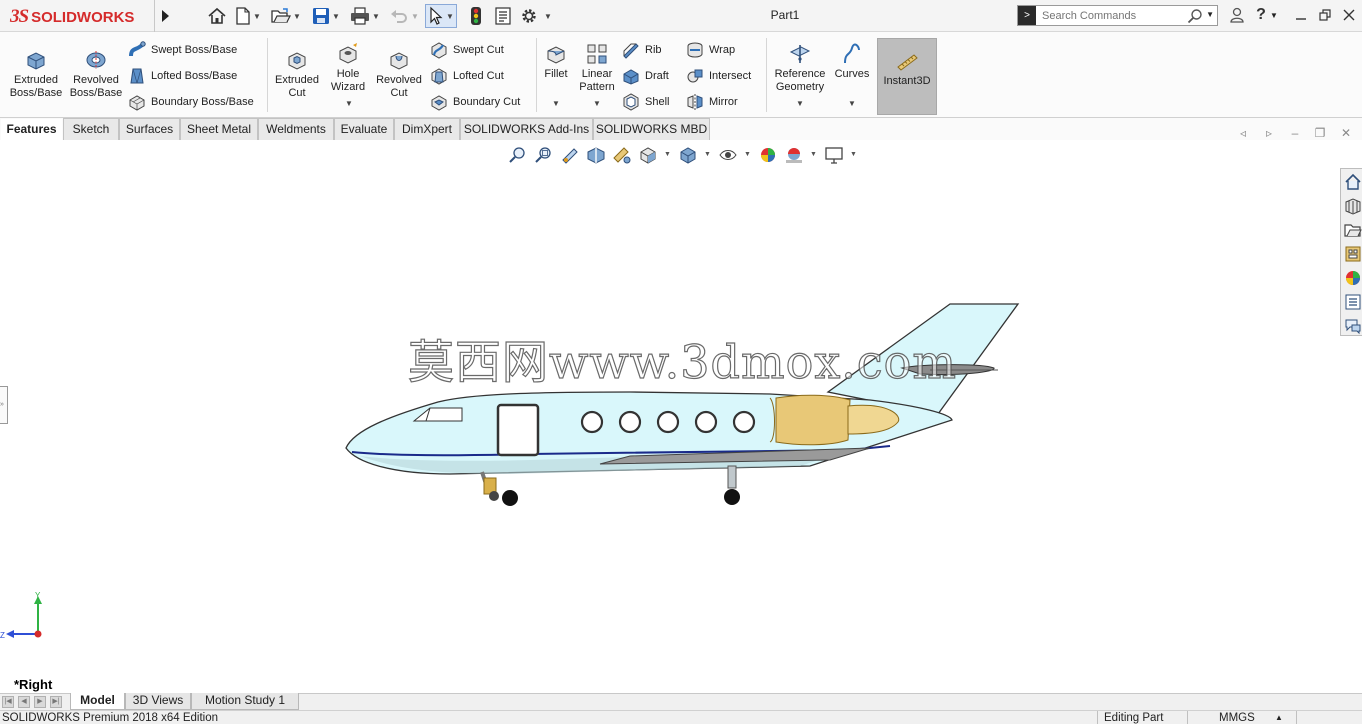 Image resolution: width=1362 pixels, height=725 pixels. What do you see at coordinates (245, 701) in the screenshot?
I see `tab-motion-study-1: Motion Study 1` at bounding box center [245, 701].